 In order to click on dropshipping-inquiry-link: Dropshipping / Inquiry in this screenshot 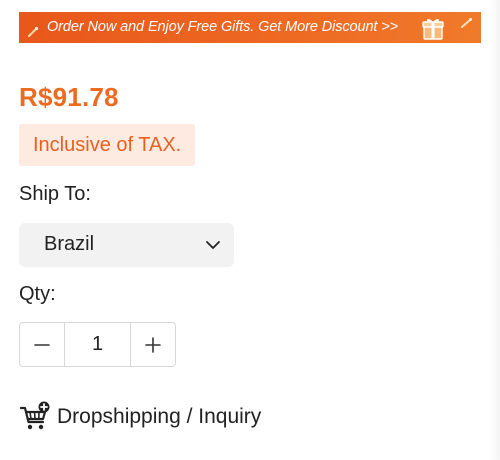, I will do `click(140, 417)`.